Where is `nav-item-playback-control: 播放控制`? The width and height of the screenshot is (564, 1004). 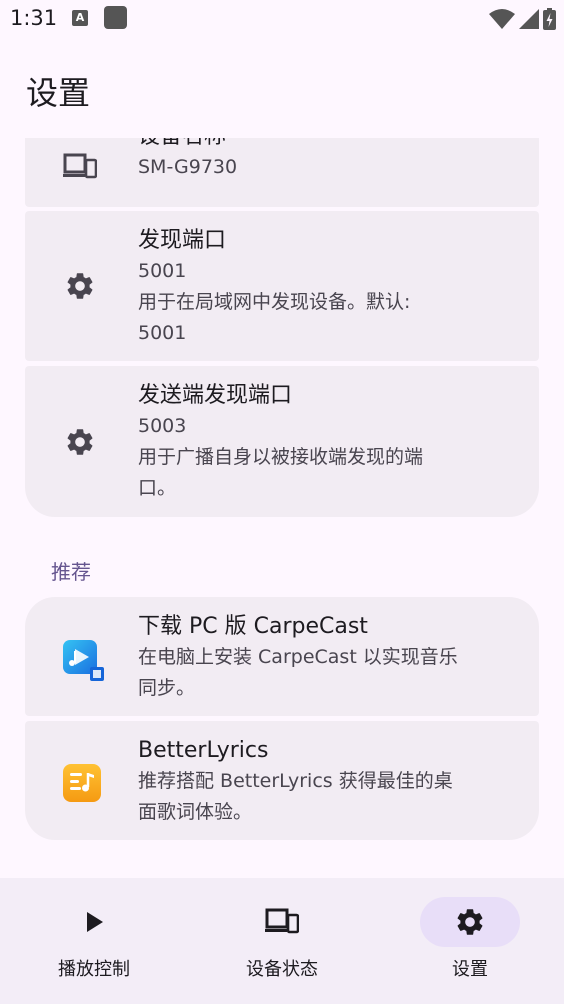
nav-item-playback-control: 播放控制 is located at coordinates (94, 941).